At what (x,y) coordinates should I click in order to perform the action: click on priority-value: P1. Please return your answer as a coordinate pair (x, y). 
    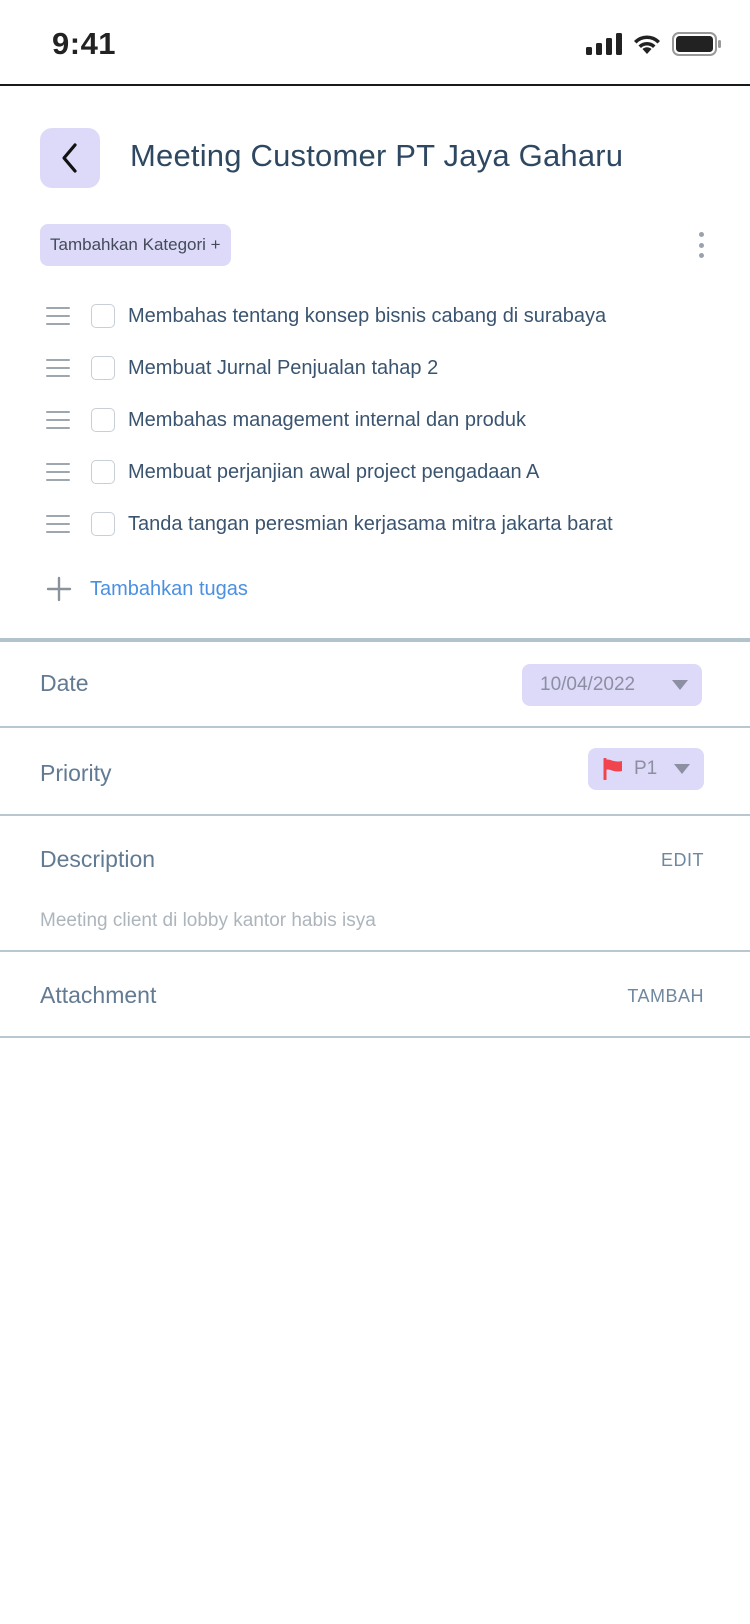
    Looking at the image, I should click on (646, 768).